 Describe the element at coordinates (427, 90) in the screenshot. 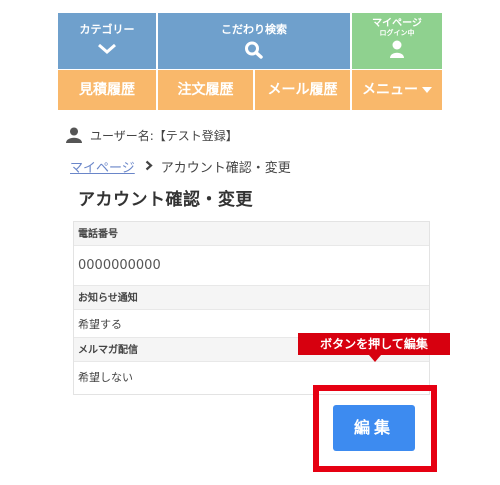

I see `caret-down-icon` at that location.